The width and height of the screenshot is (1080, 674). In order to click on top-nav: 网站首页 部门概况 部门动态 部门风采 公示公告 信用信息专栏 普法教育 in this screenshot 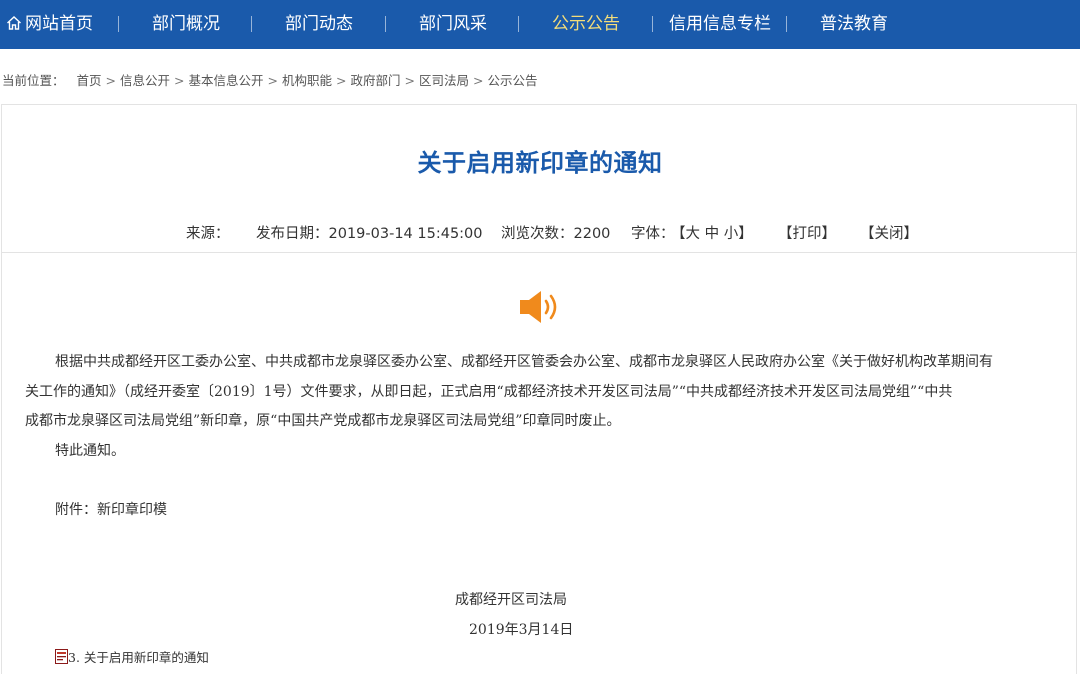, I will do `click(540, 24)`.